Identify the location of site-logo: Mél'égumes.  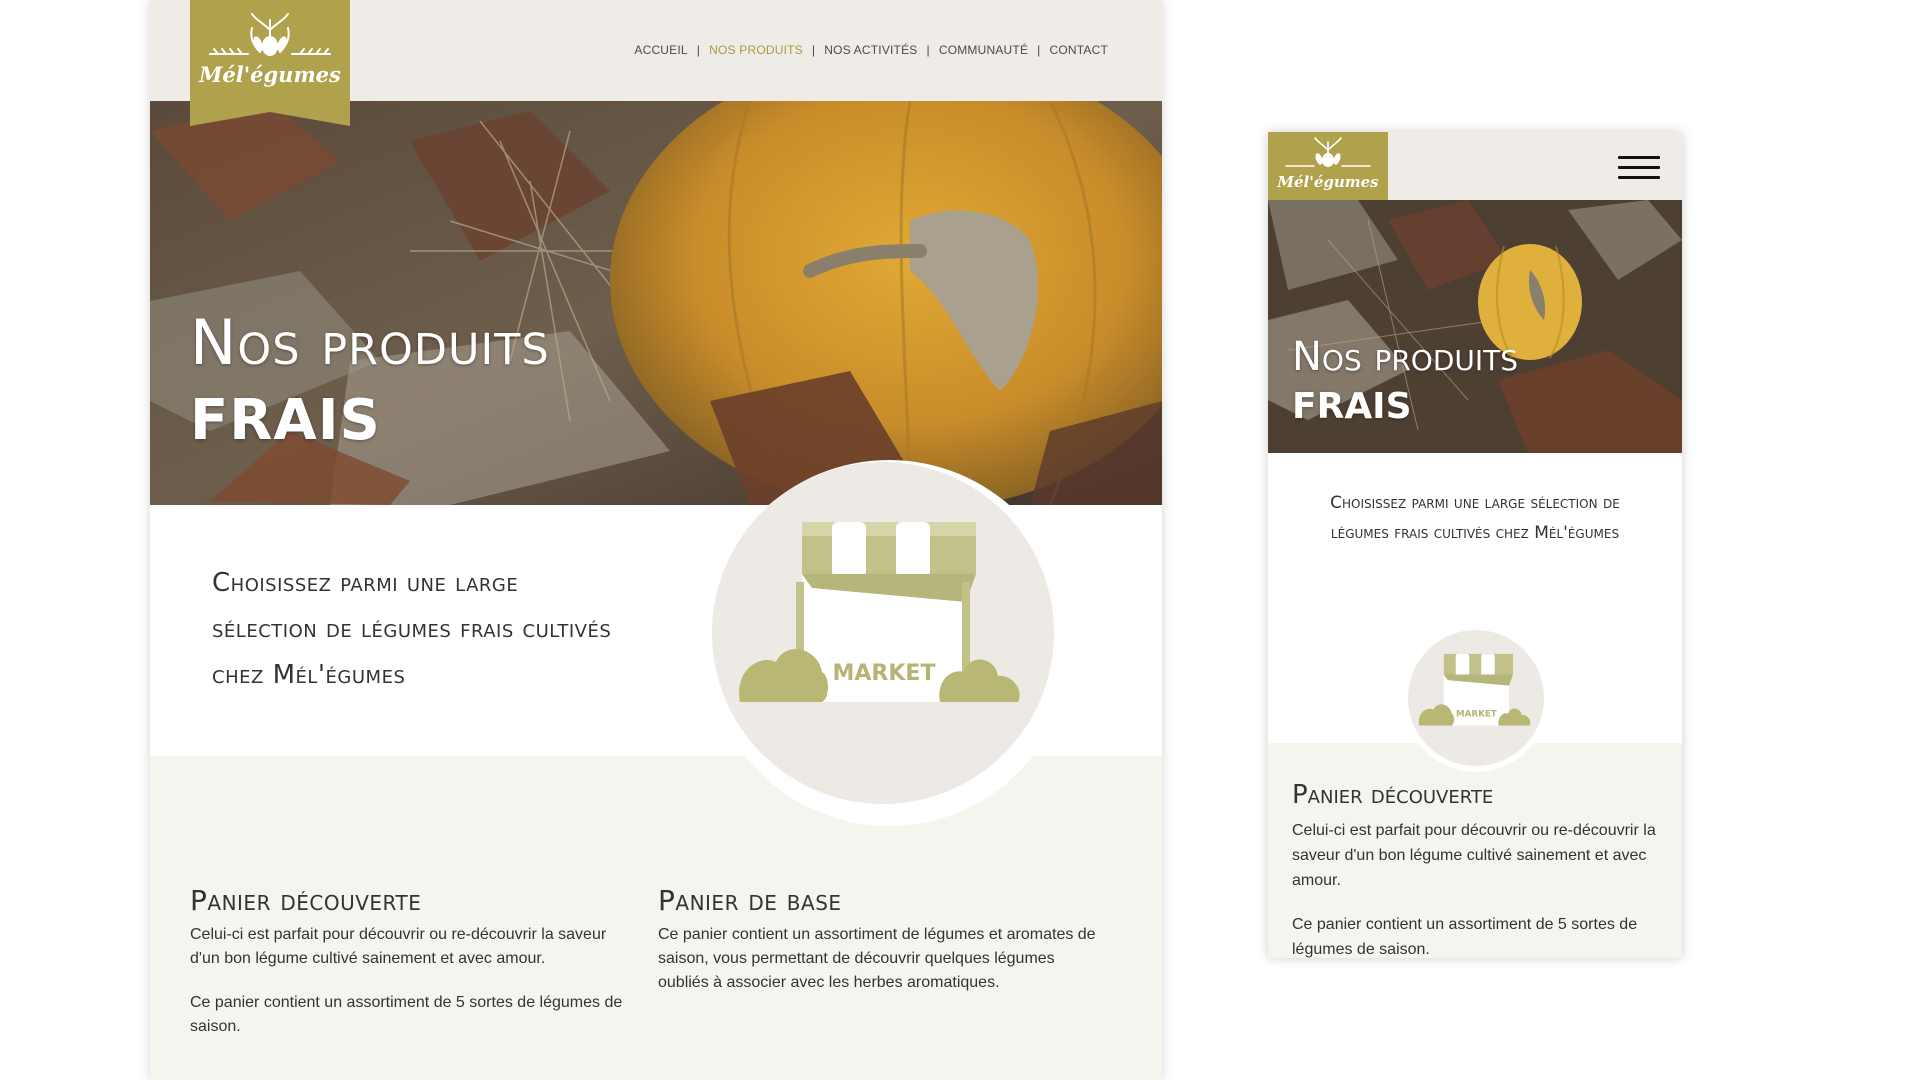
(270, 63).